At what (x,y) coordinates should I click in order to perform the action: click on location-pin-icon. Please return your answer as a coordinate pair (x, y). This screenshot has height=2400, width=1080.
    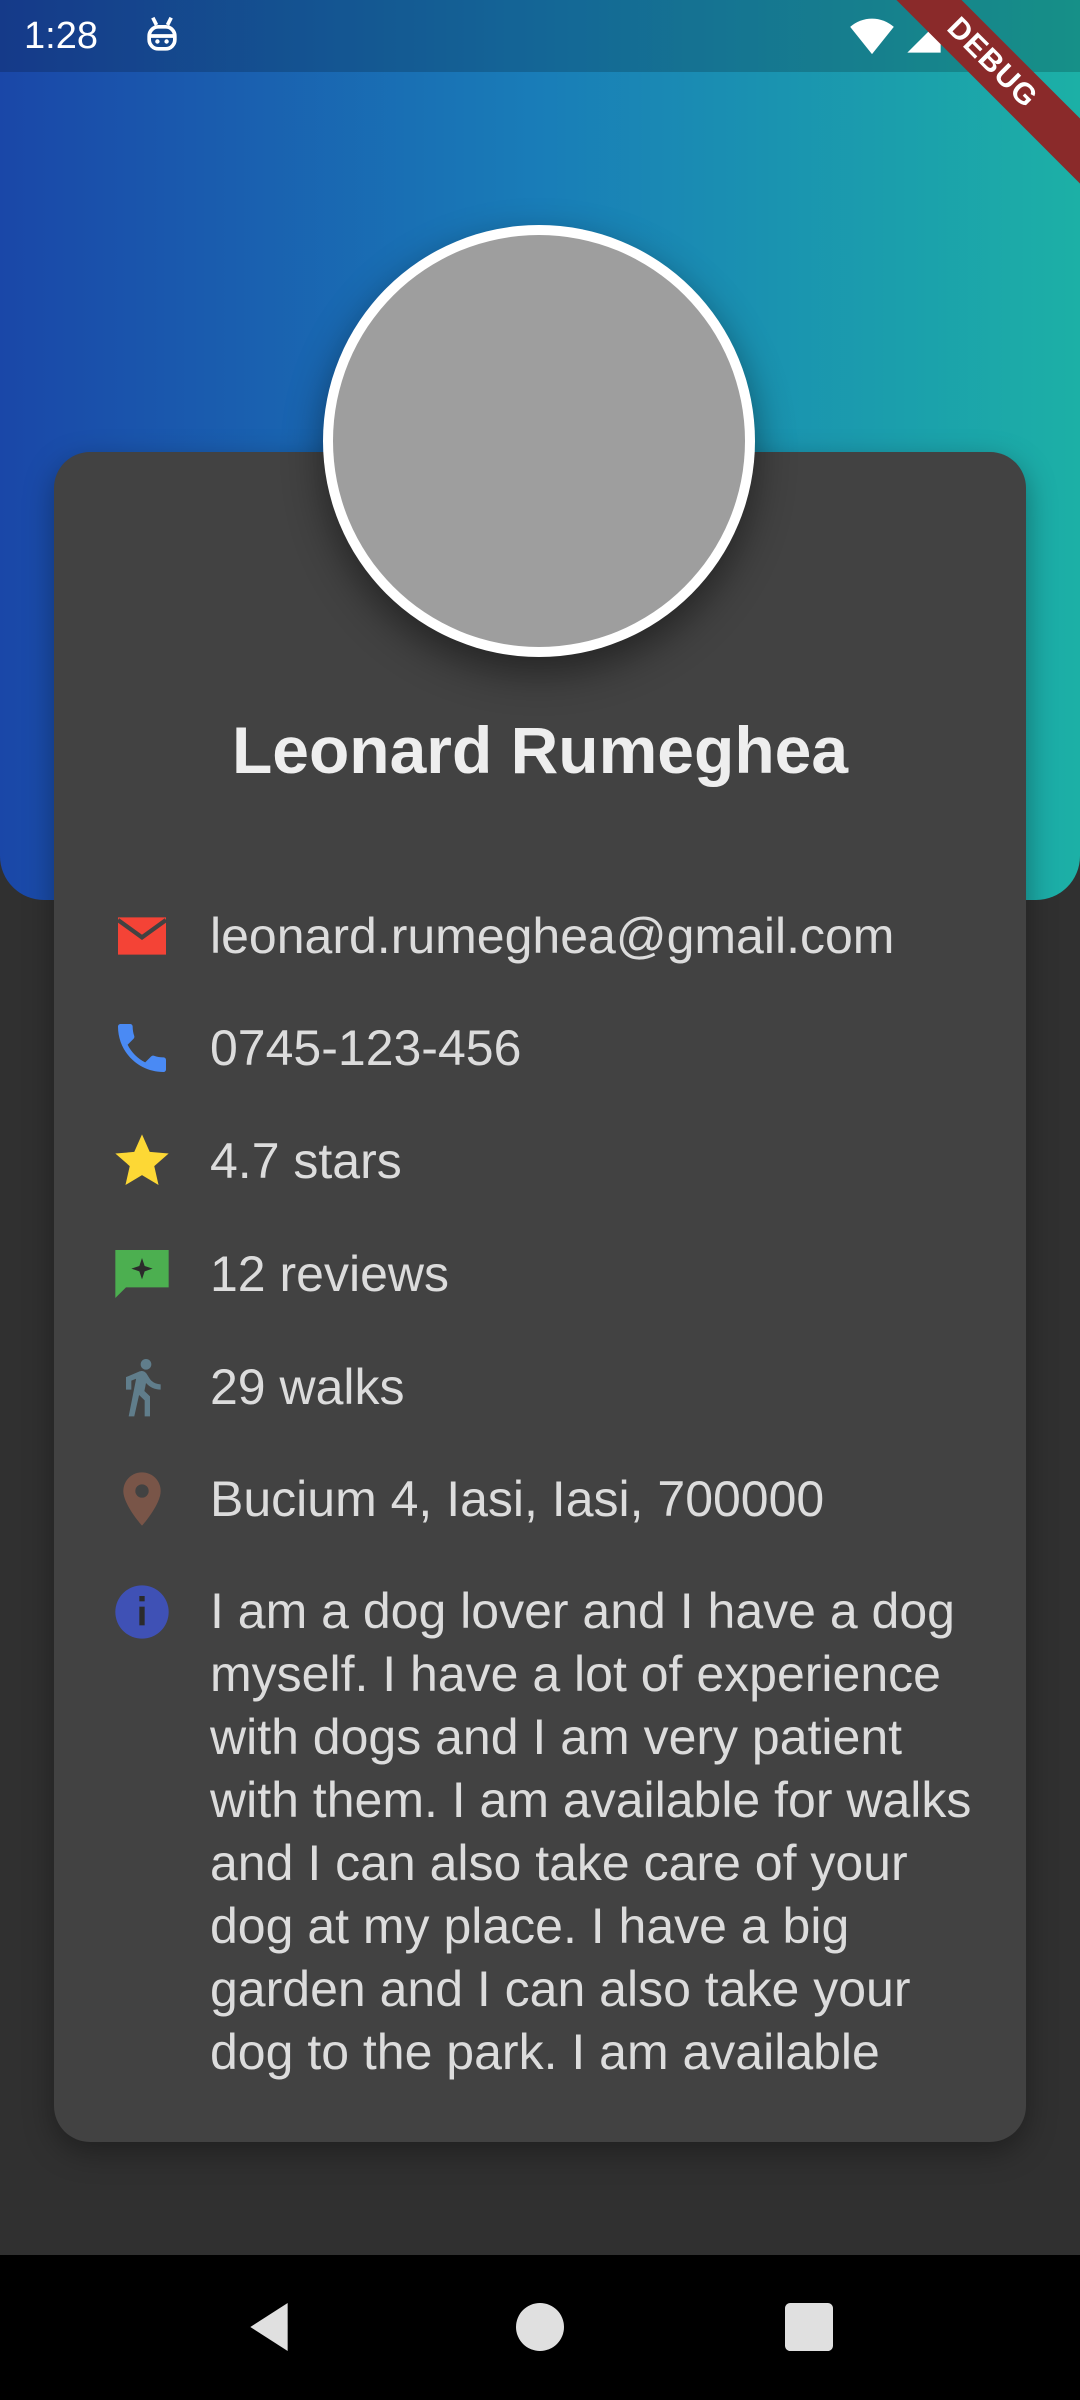
    Looking at the image, I should click on (142, 1499).